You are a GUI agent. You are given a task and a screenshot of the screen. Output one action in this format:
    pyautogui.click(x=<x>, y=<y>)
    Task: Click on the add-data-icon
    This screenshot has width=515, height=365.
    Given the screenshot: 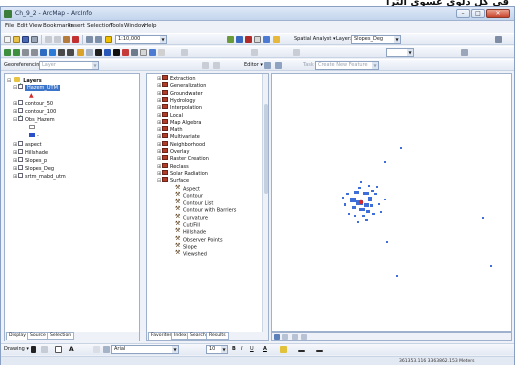 What is the action you would take?
    pyautogui.click(x=108, y=39)
    